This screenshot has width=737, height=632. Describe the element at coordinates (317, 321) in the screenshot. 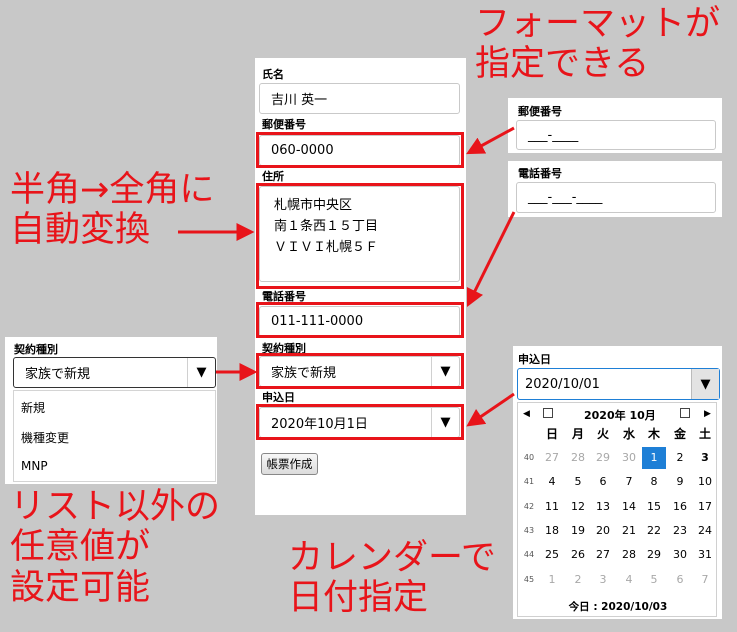

I see `phone-value: 011-111-0000` at that location.